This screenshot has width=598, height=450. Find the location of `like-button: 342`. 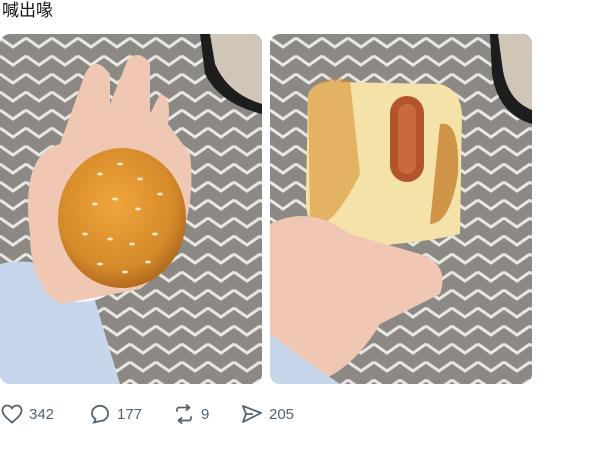

like-button: 342 is located at coordinates (27, 414).